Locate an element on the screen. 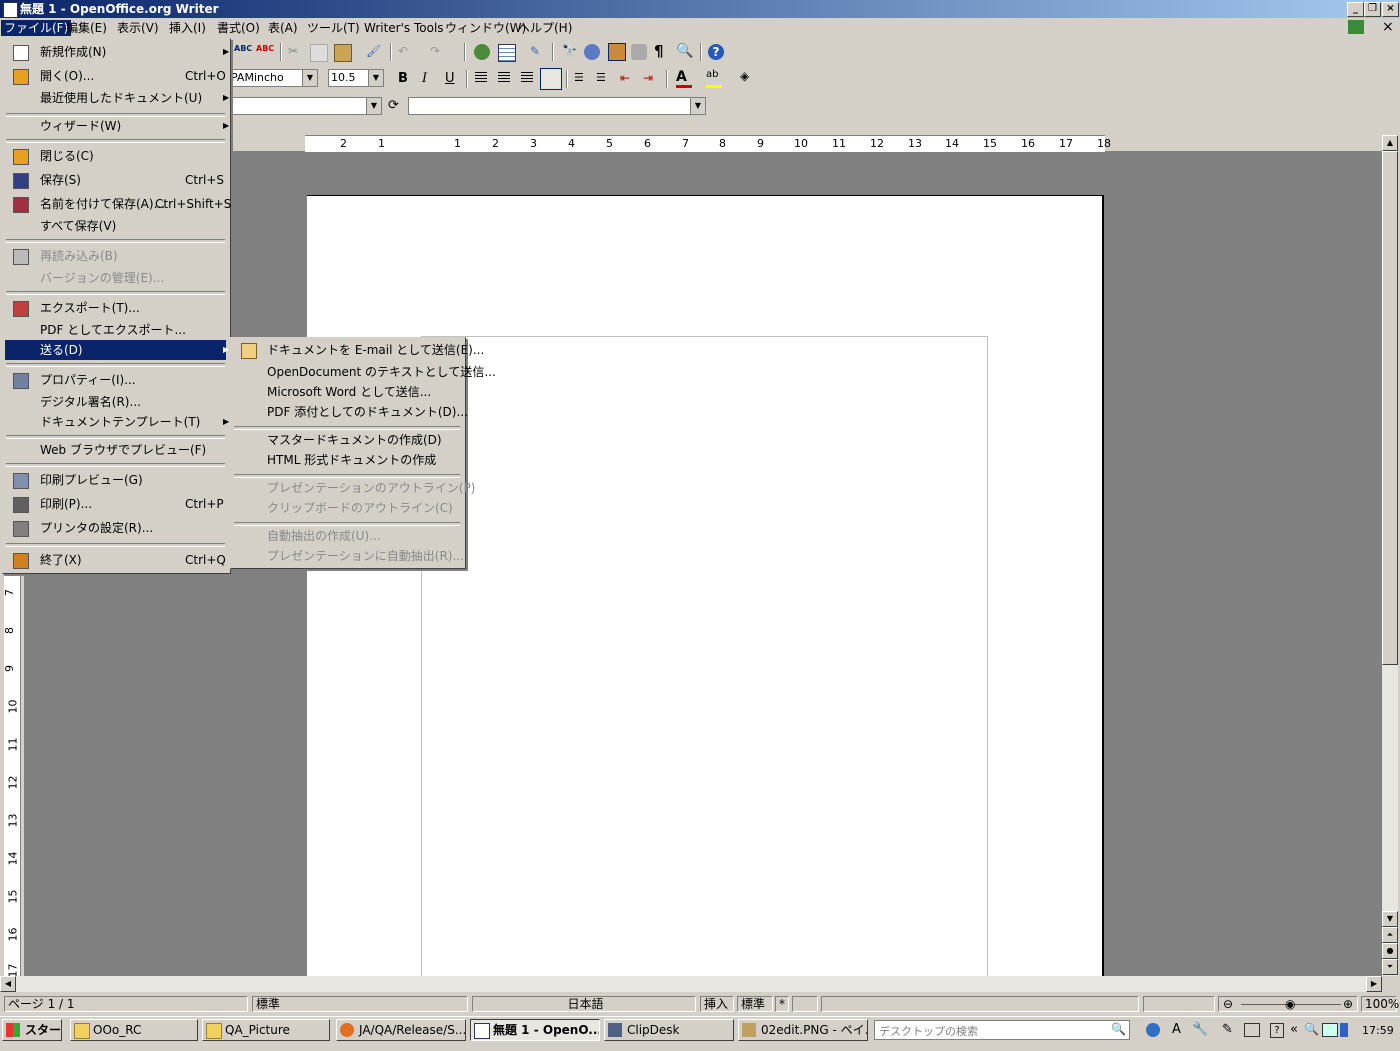  help-tray-icon: ? is located at coordinates (1277, 1030).